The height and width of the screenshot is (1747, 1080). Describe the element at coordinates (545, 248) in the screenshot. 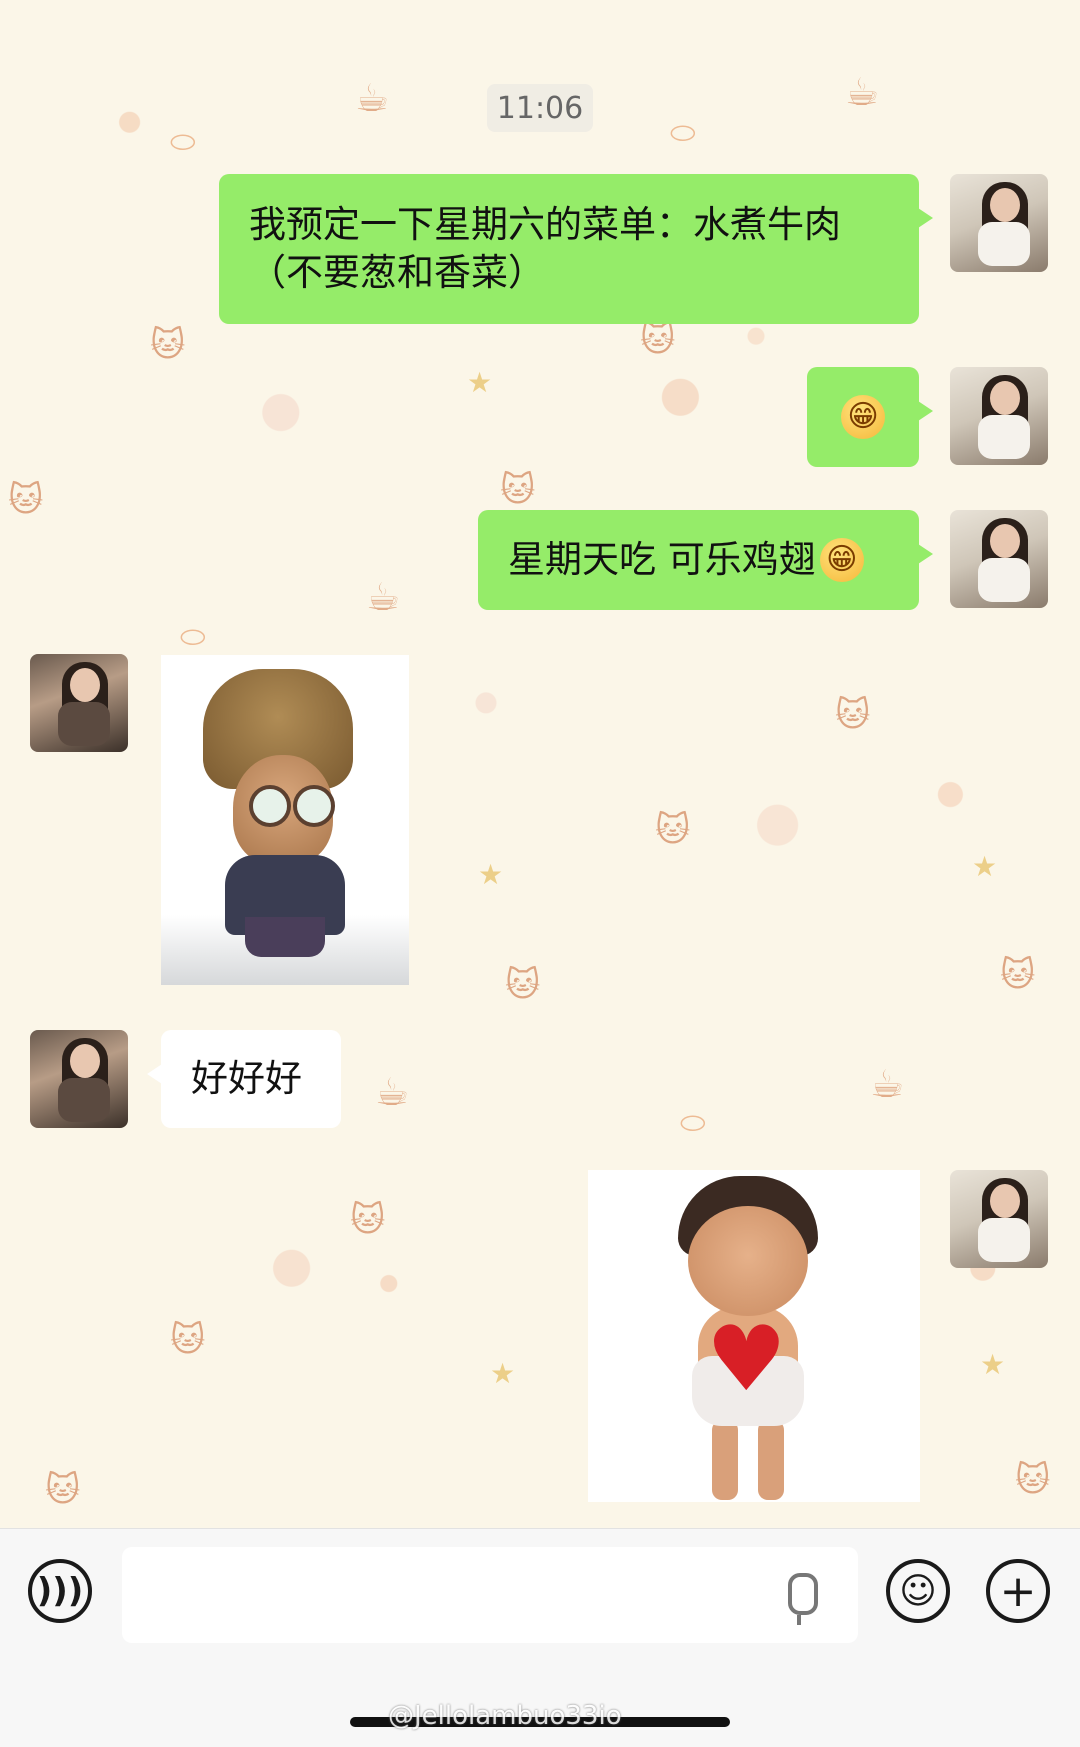

I see `message-text: 我预定一下星期六的菜单：水煮牛肉（不要葱和香菜）` at that location.